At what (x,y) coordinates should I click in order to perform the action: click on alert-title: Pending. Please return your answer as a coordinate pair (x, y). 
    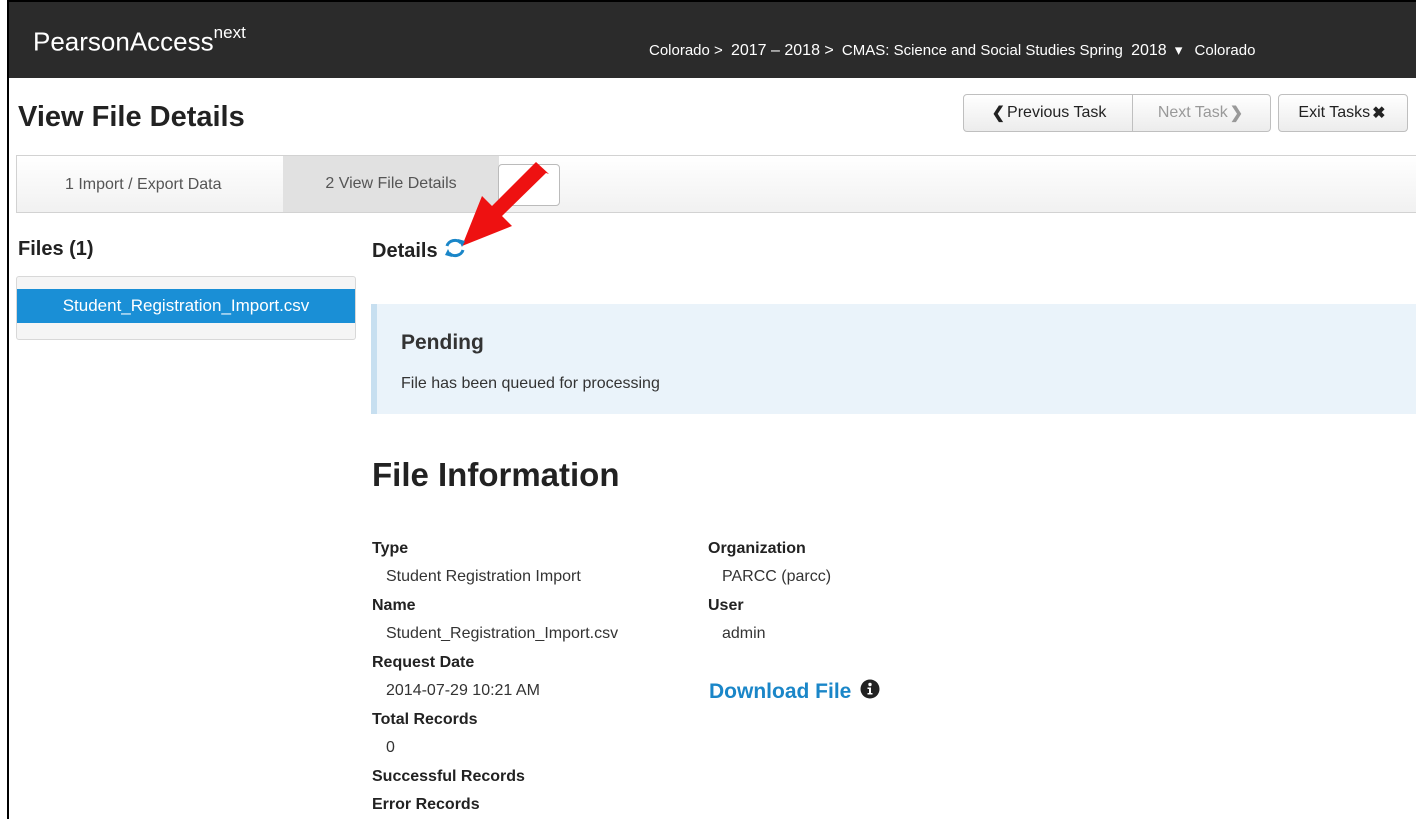
    Looking at the image, I should click on (442, 342).